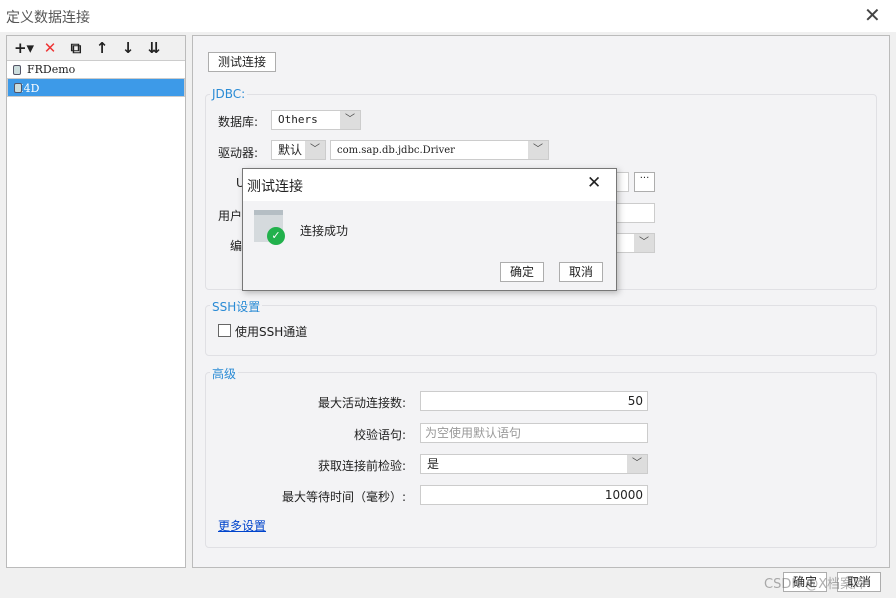 This screenshot has width=896, height=598. What do you see at coordinates (271, 332) in the screenshot?
I see `ssh-checkbox-label: 使用SSH通道` at bounding box center [271, 332].